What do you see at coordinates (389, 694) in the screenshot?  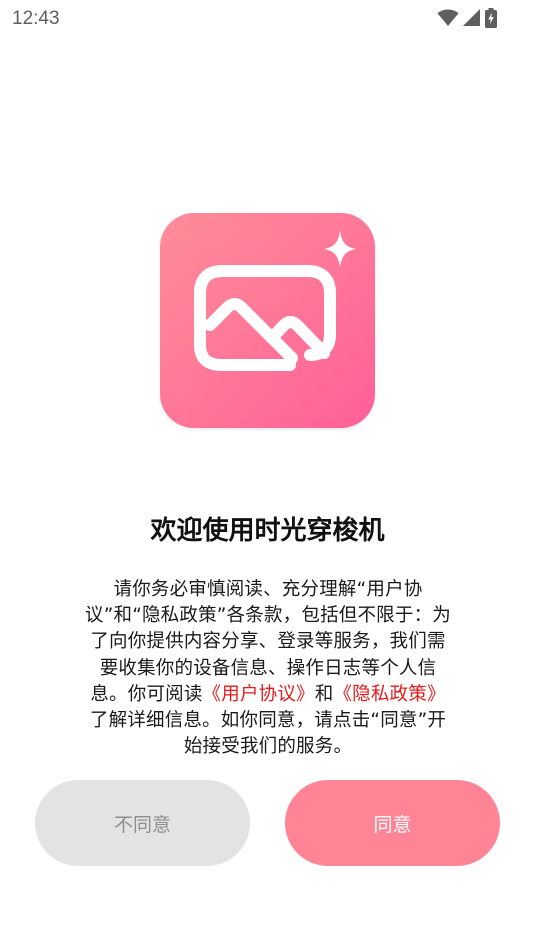 I see `privacy-policy-link: 《隐私政策》` at bounding box center [389, 694].